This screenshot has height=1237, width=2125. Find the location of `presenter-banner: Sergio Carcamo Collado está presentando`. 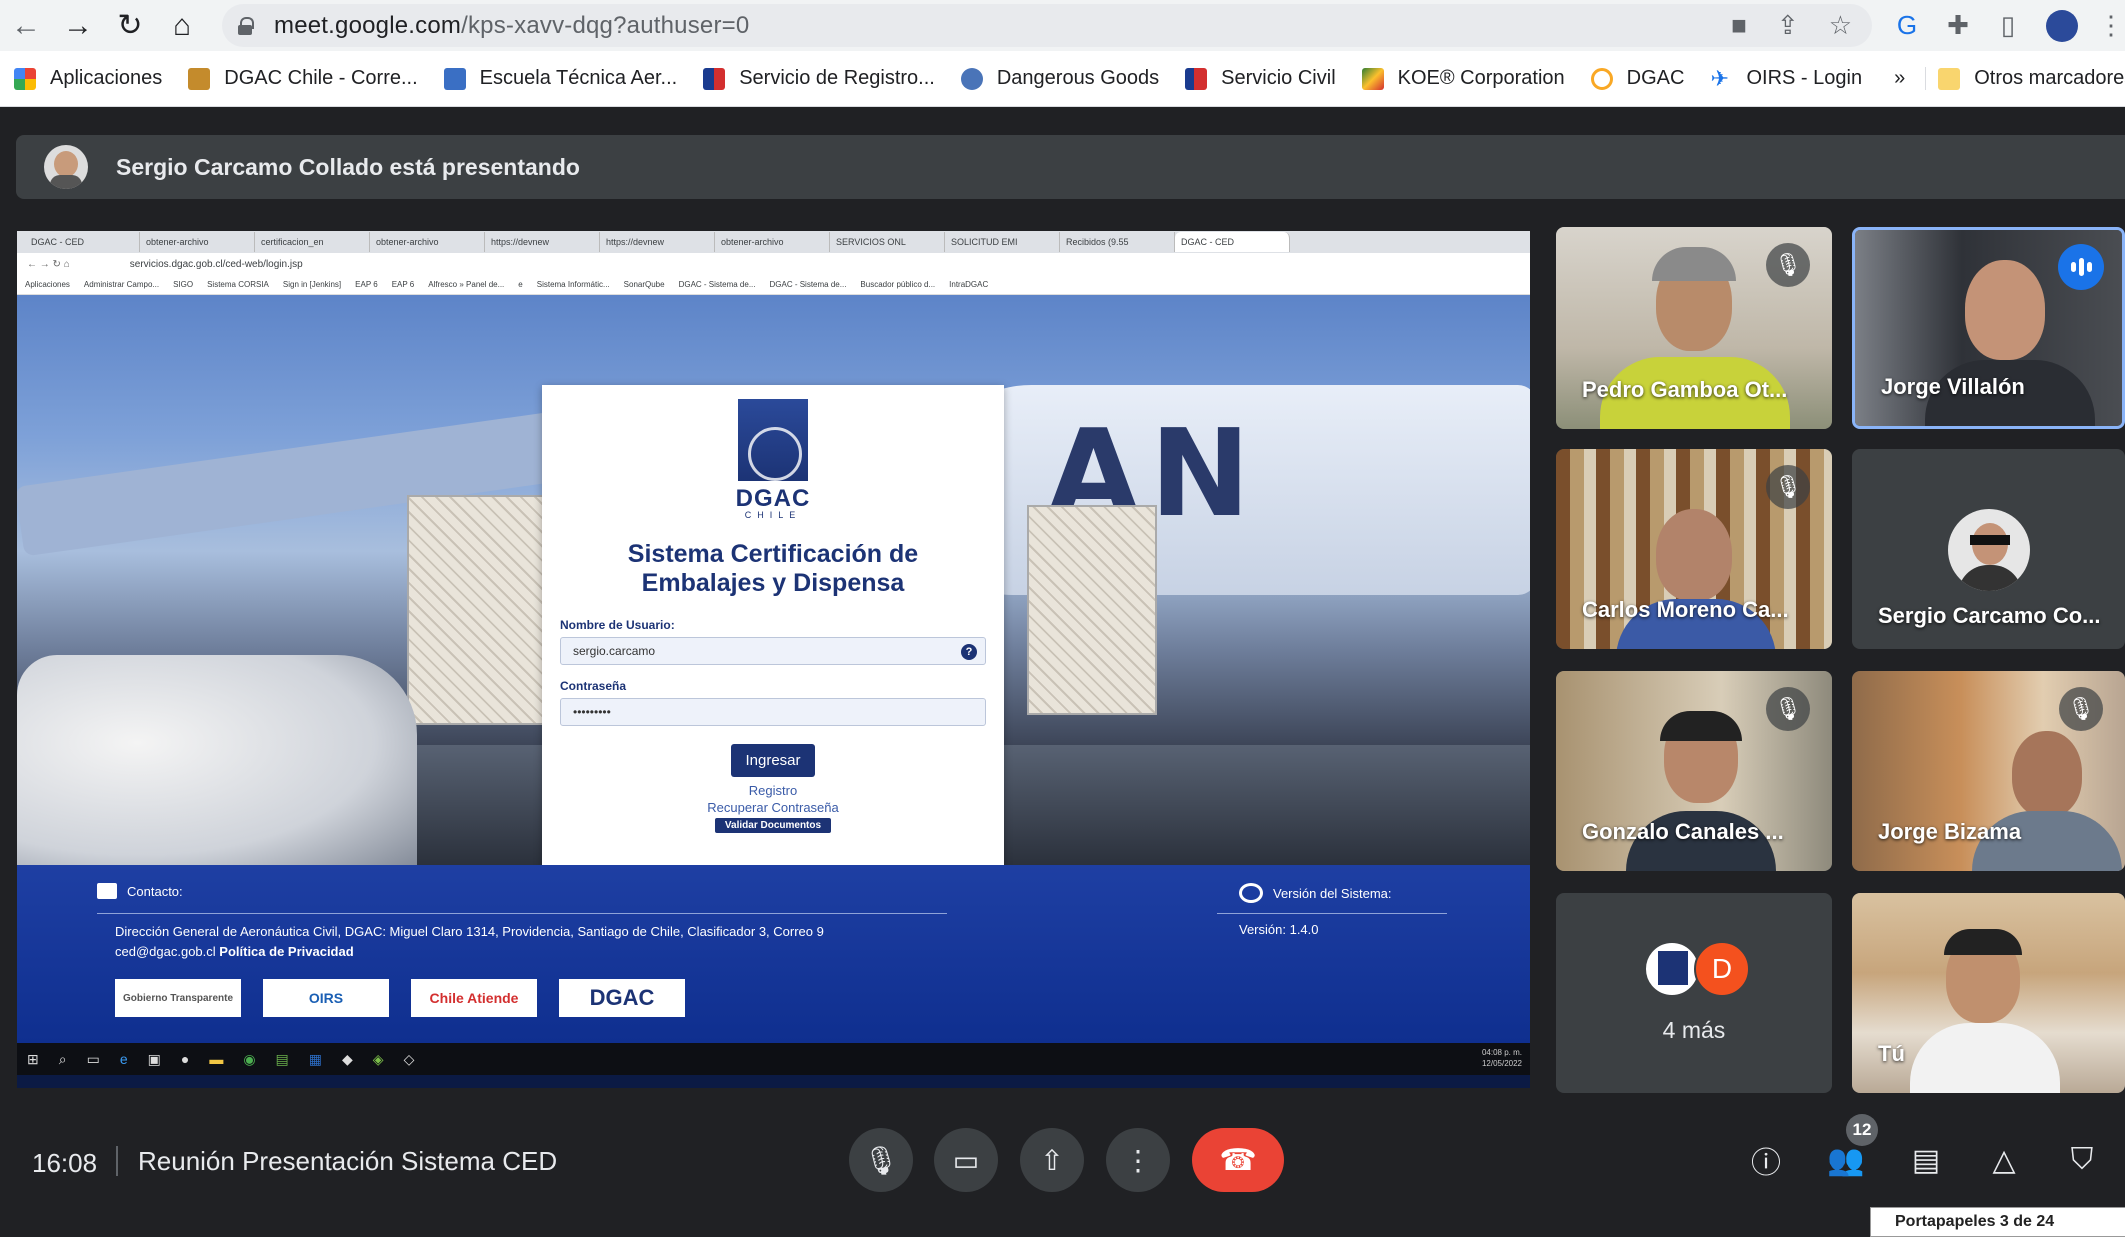

presenter-banner: Sergio Carcamo Collado está presentando is located at coordinates (1070, 167).